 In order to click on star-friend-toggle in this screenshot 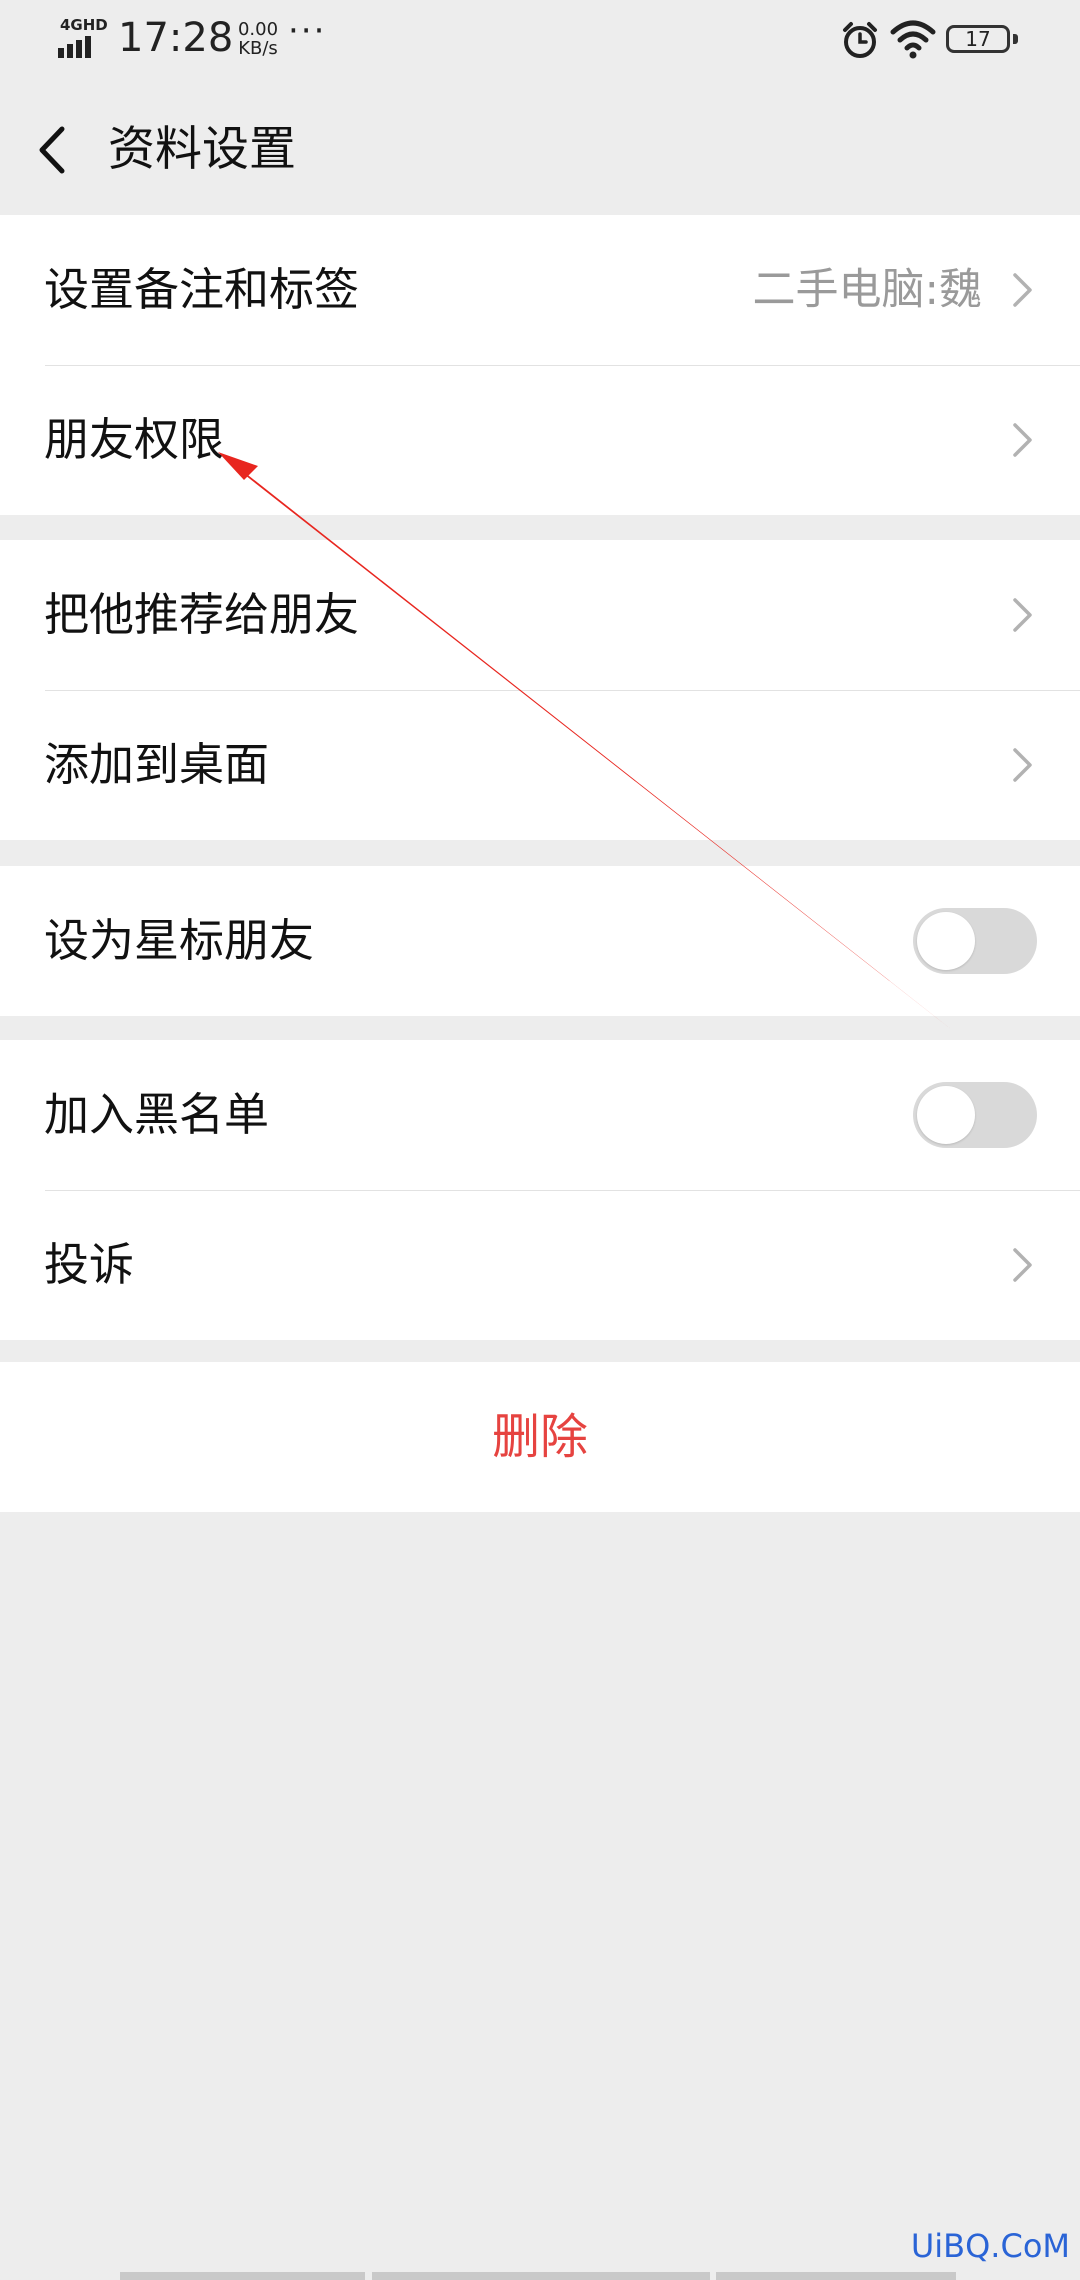, I will do `click(975, 941)`.